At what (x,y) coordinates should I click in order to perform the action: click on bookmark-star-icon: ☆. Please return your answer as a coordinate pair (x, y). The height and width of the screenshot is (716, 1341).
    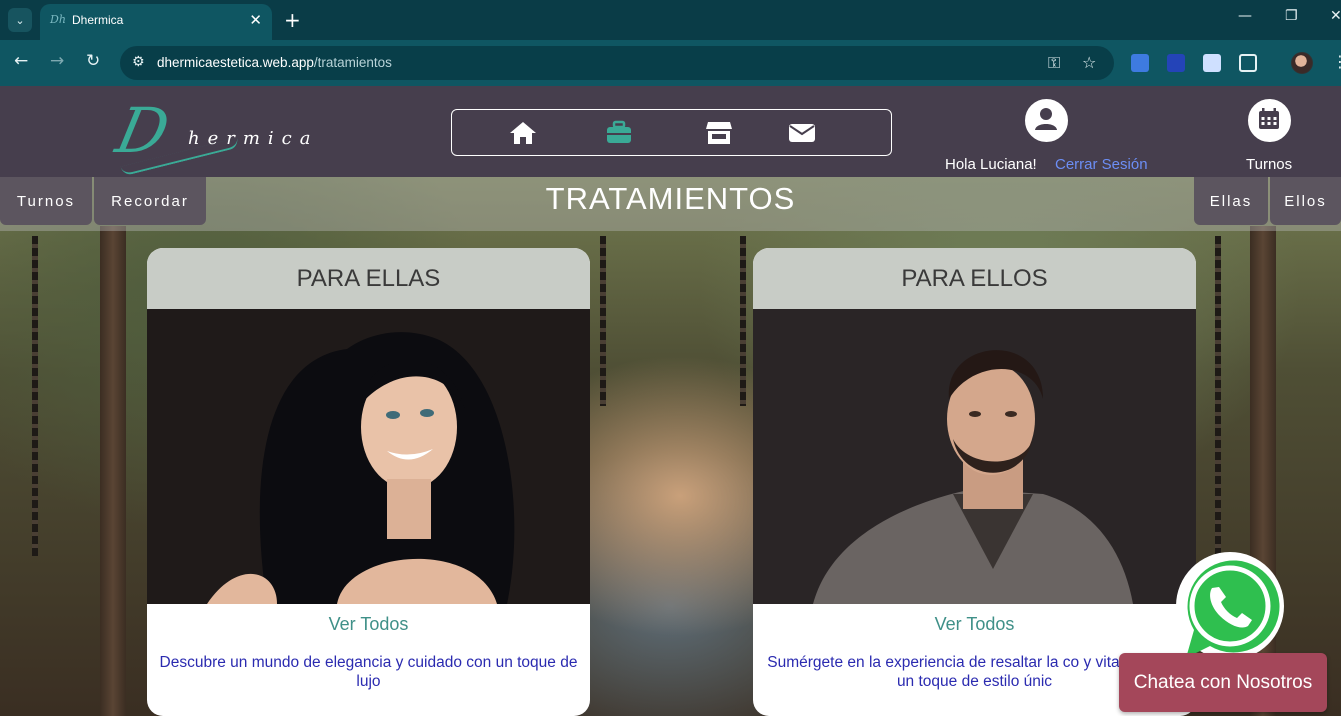
    Looking at the image, I should click on (1089, 62).